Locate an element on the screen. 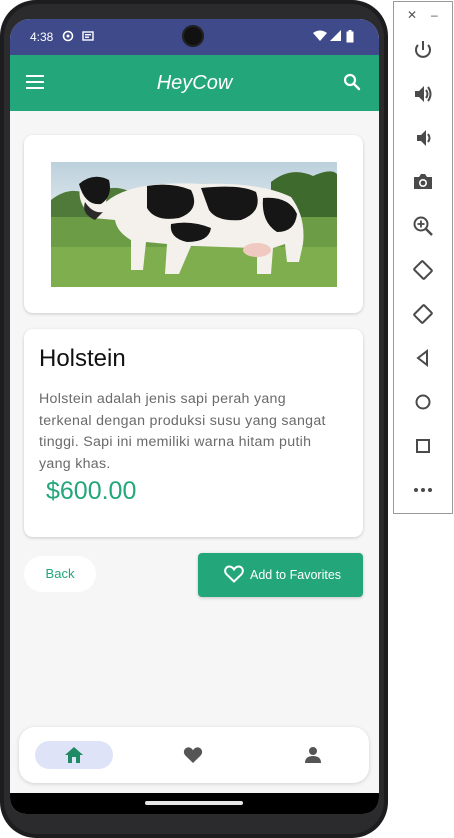 Image resolution: width=454 pixels, height=838 pixels. minimize-icon: – is located at coordinates (434, 15).